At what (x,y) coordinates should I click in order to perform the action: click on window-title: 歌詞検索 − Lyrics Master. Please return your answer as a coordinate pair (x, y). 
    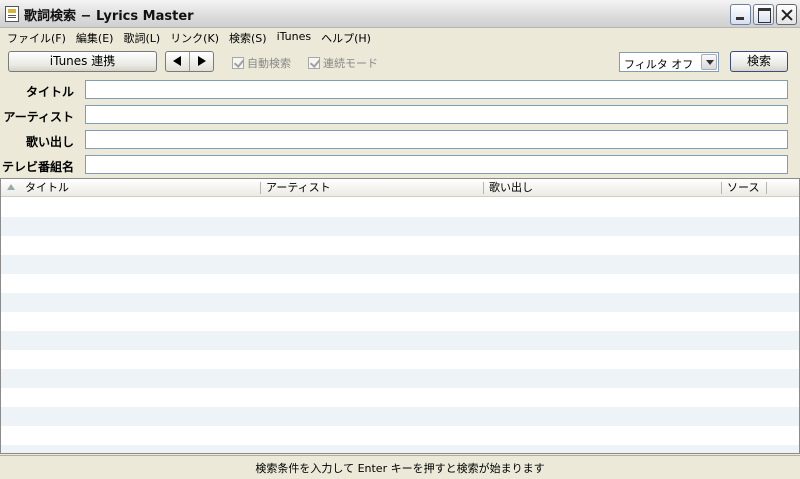
    Looking at the image, I should click on (109, 16).